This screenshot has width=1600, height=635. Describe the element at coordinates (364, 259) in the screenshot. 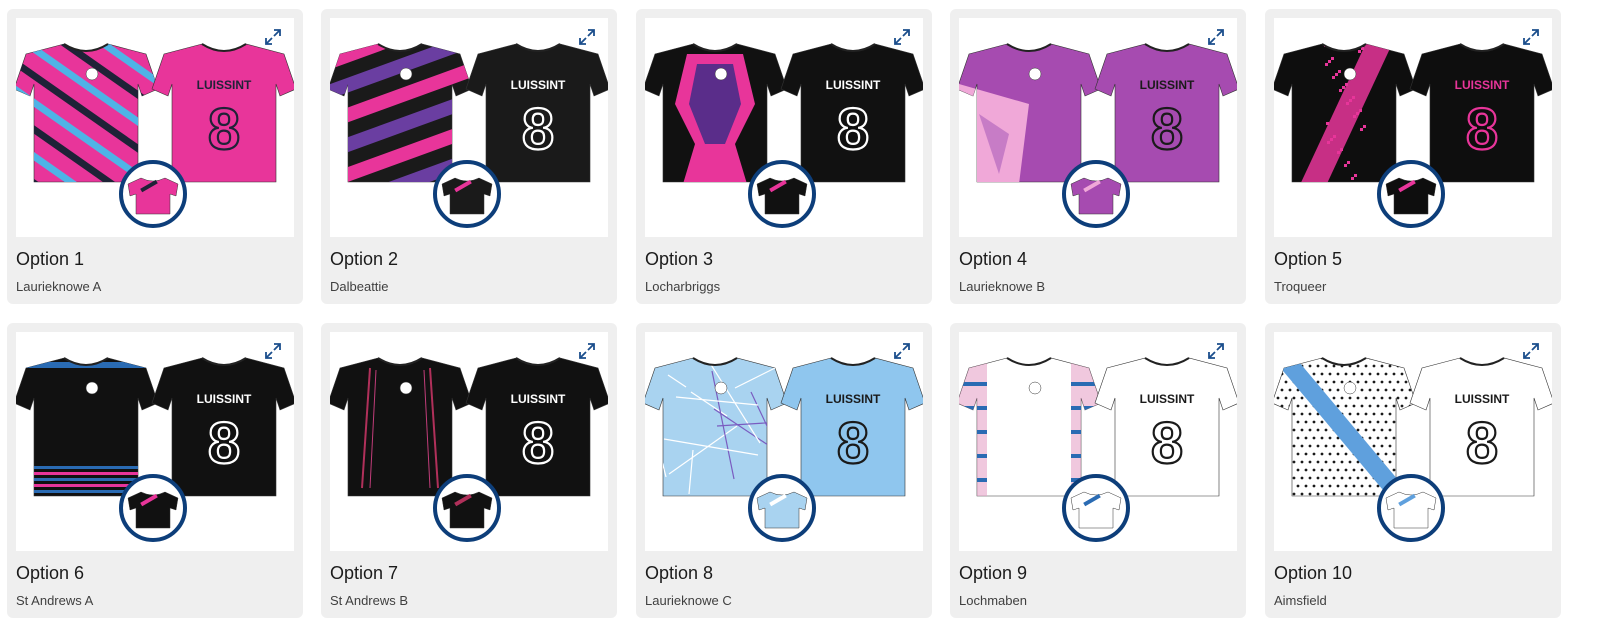

I see `option-title: Option 2` at that location.